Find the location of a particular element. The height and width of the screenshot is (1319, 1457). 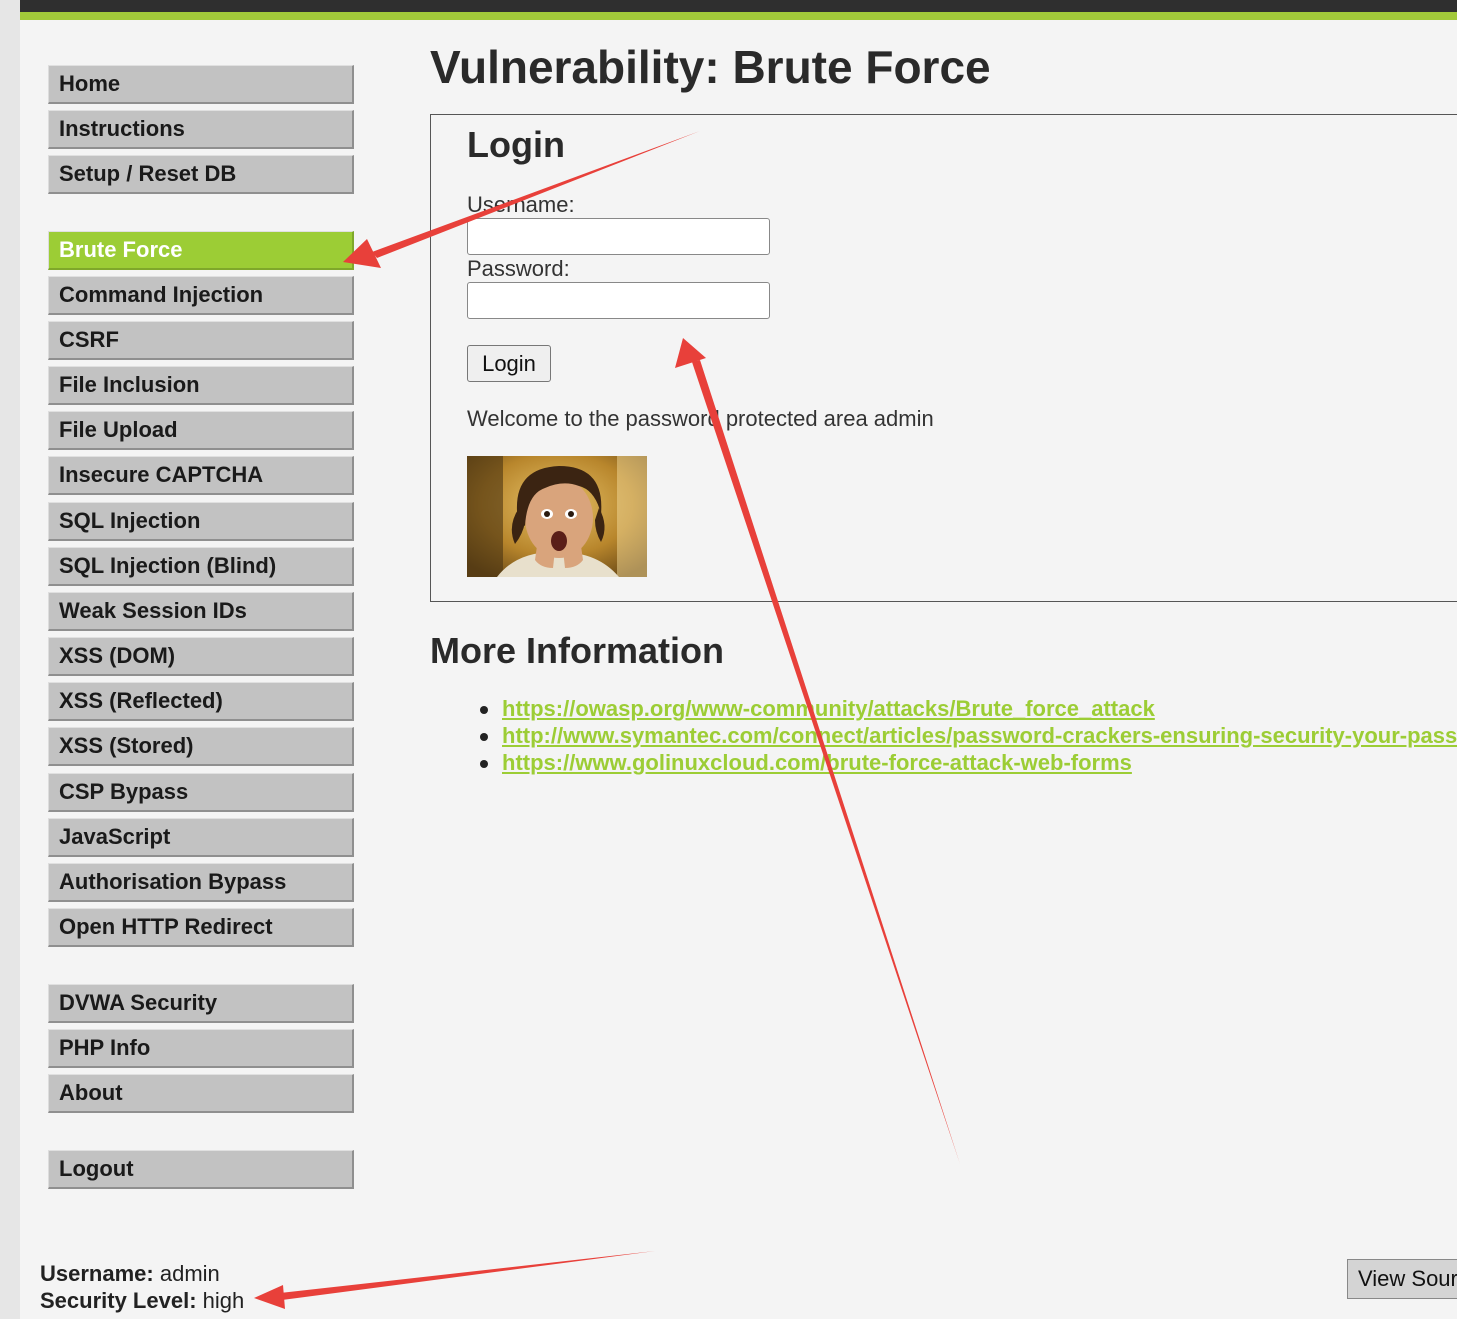

menu-item-file-upload: File Upload is located at coordinates (201, 430).